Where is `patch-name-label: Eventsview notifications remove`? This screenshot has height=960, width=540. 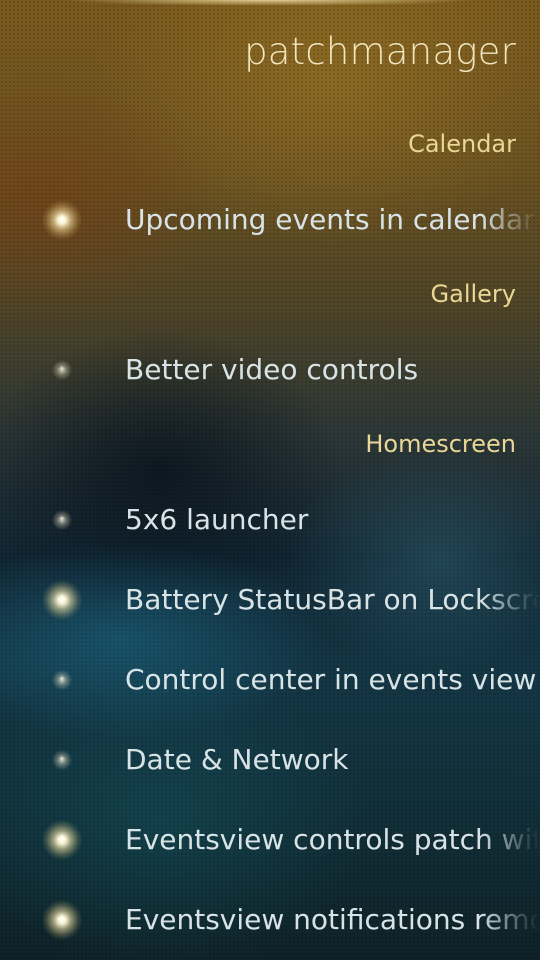 patch-name-label: Eventsview notifications remove is located at coordinates (332, 919).